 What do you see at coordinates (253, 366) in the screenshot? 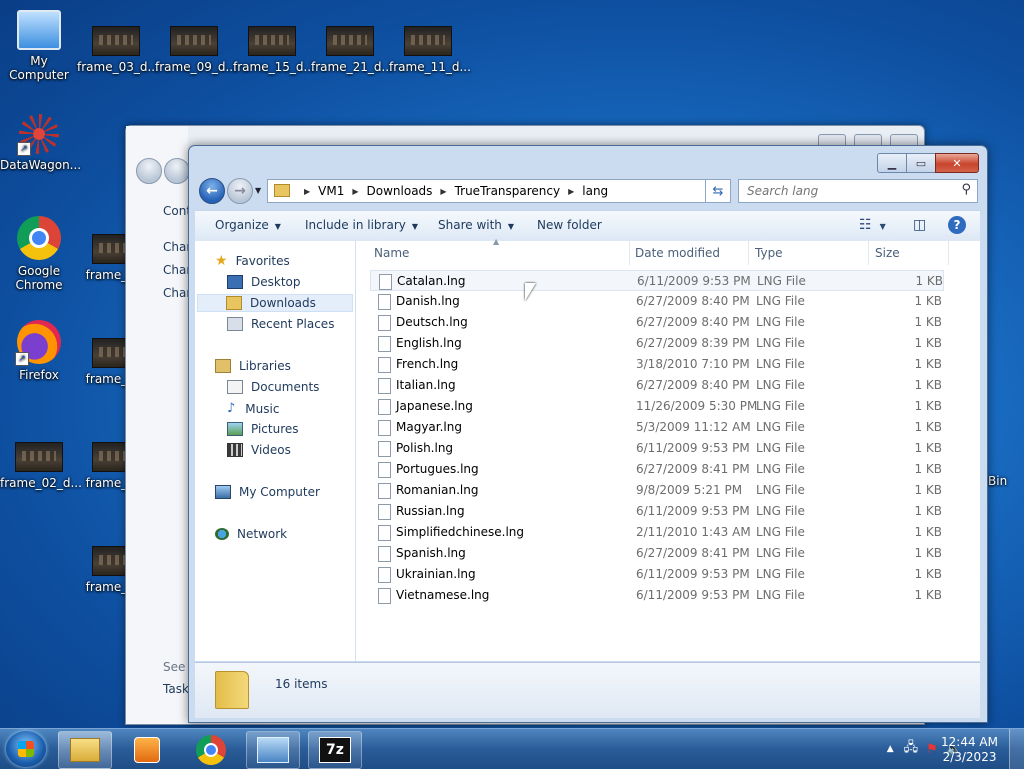
I see `nav-libraries: Libraries` at bounding box center [253, 366].